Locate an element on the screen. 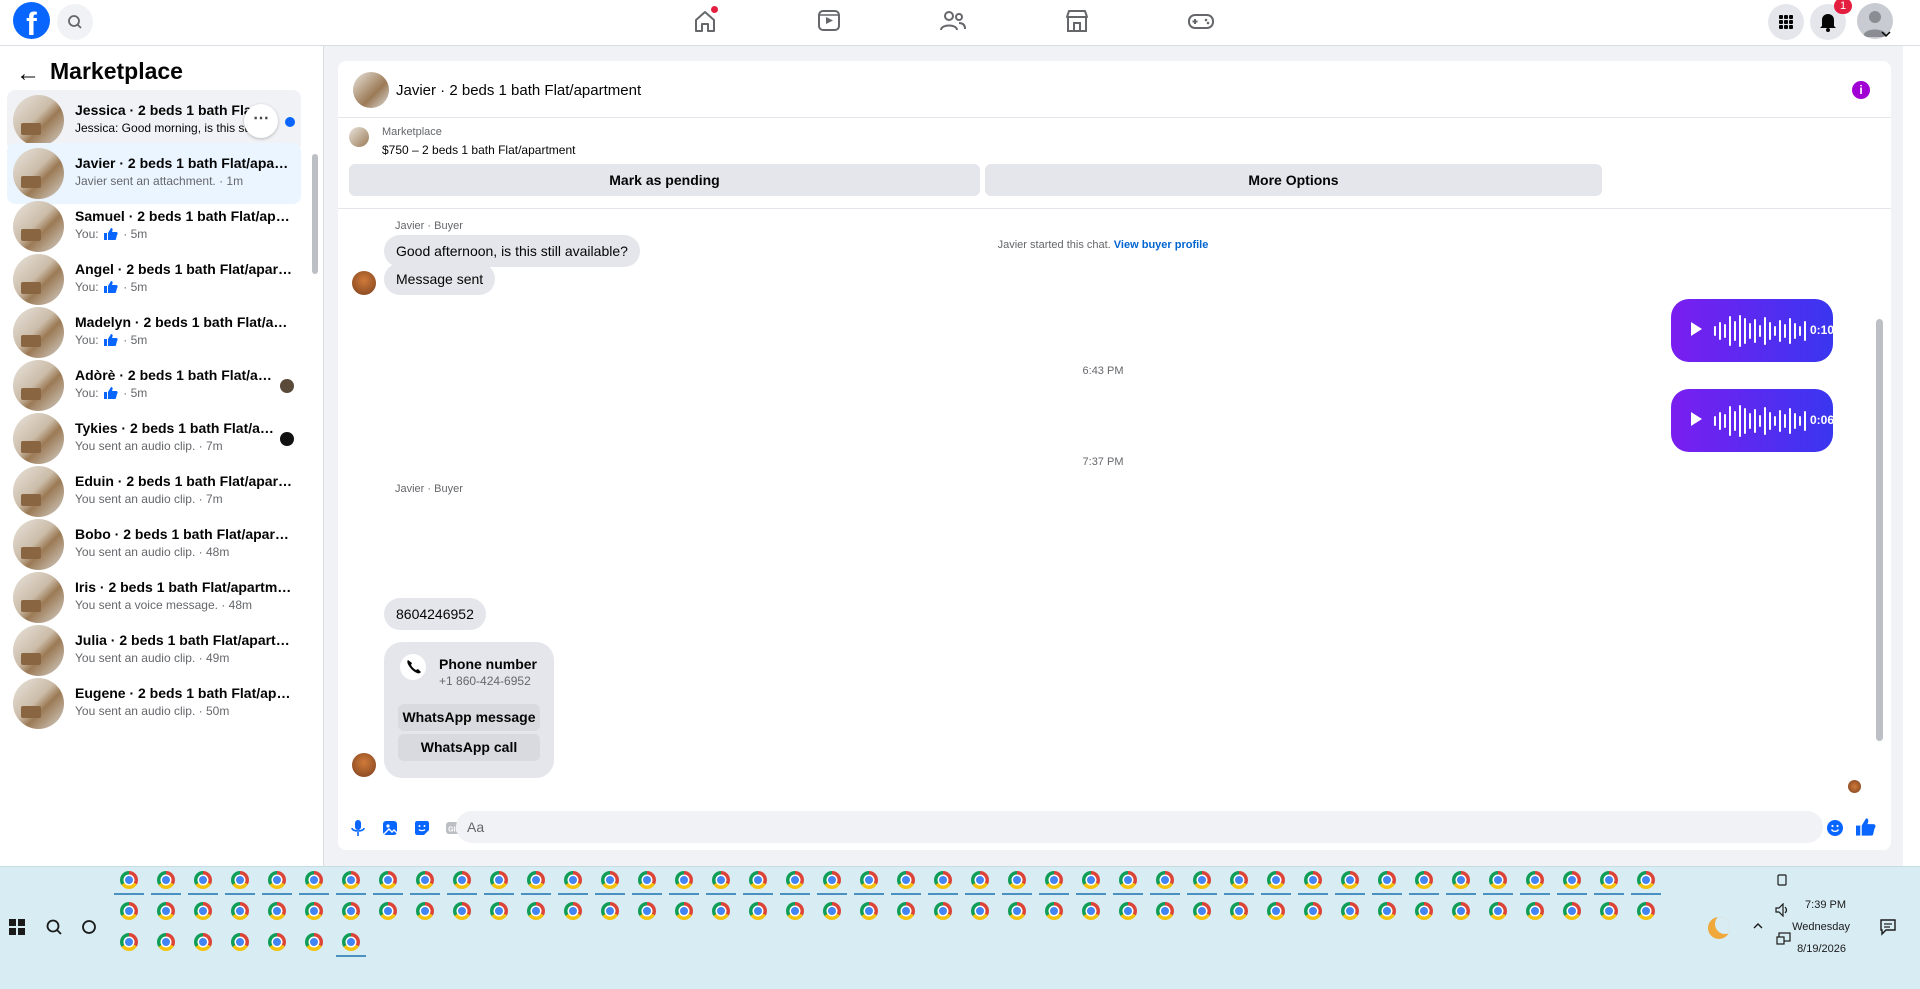  chat-title: Javier · 2 beds 1 bath Flat/apartment is located at coordinates (518, 90).